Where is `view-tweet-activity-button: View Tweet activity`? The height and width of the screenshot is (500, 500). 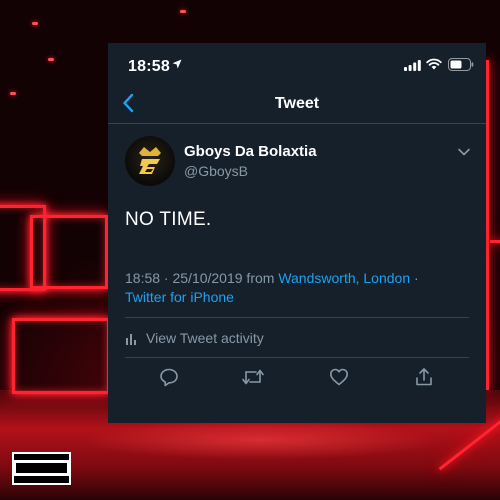
view-tweet-activity-button: View Tweet activity is located at coordinates (205, 338).